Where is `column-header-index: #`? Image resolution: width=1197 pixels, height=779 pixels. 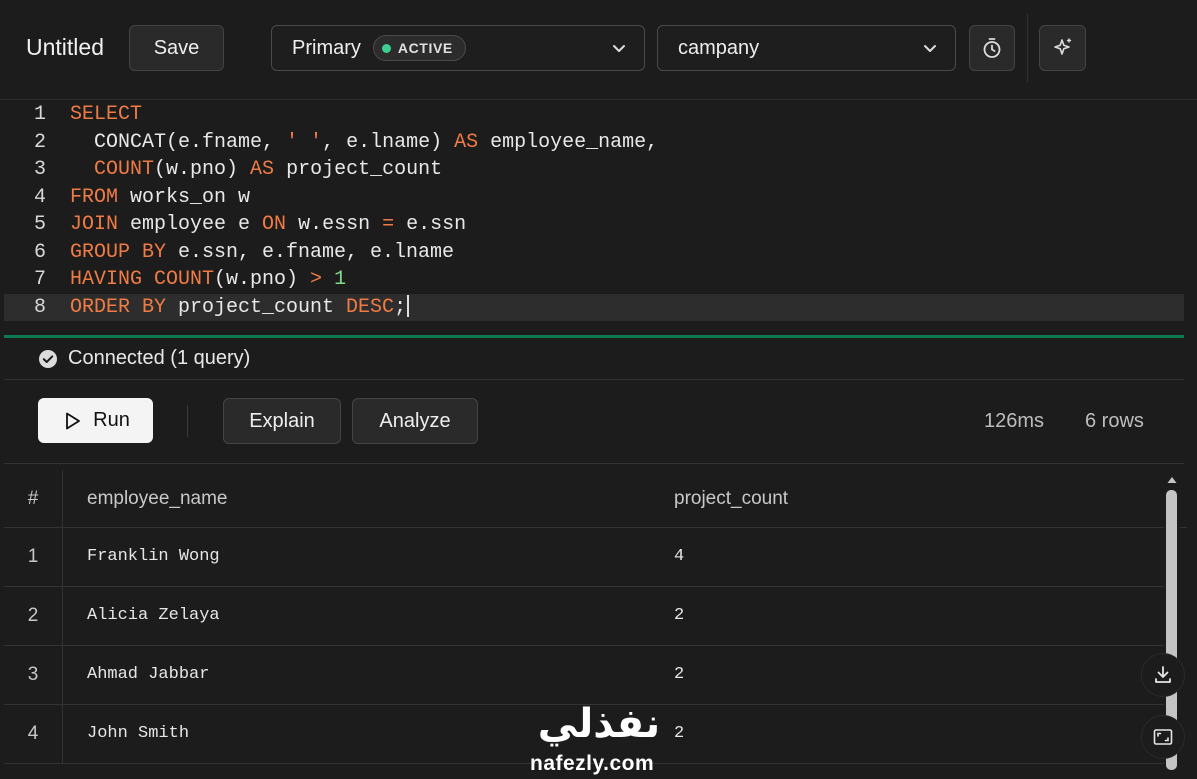 column-header-index: # is located at coordinates (33, 499).